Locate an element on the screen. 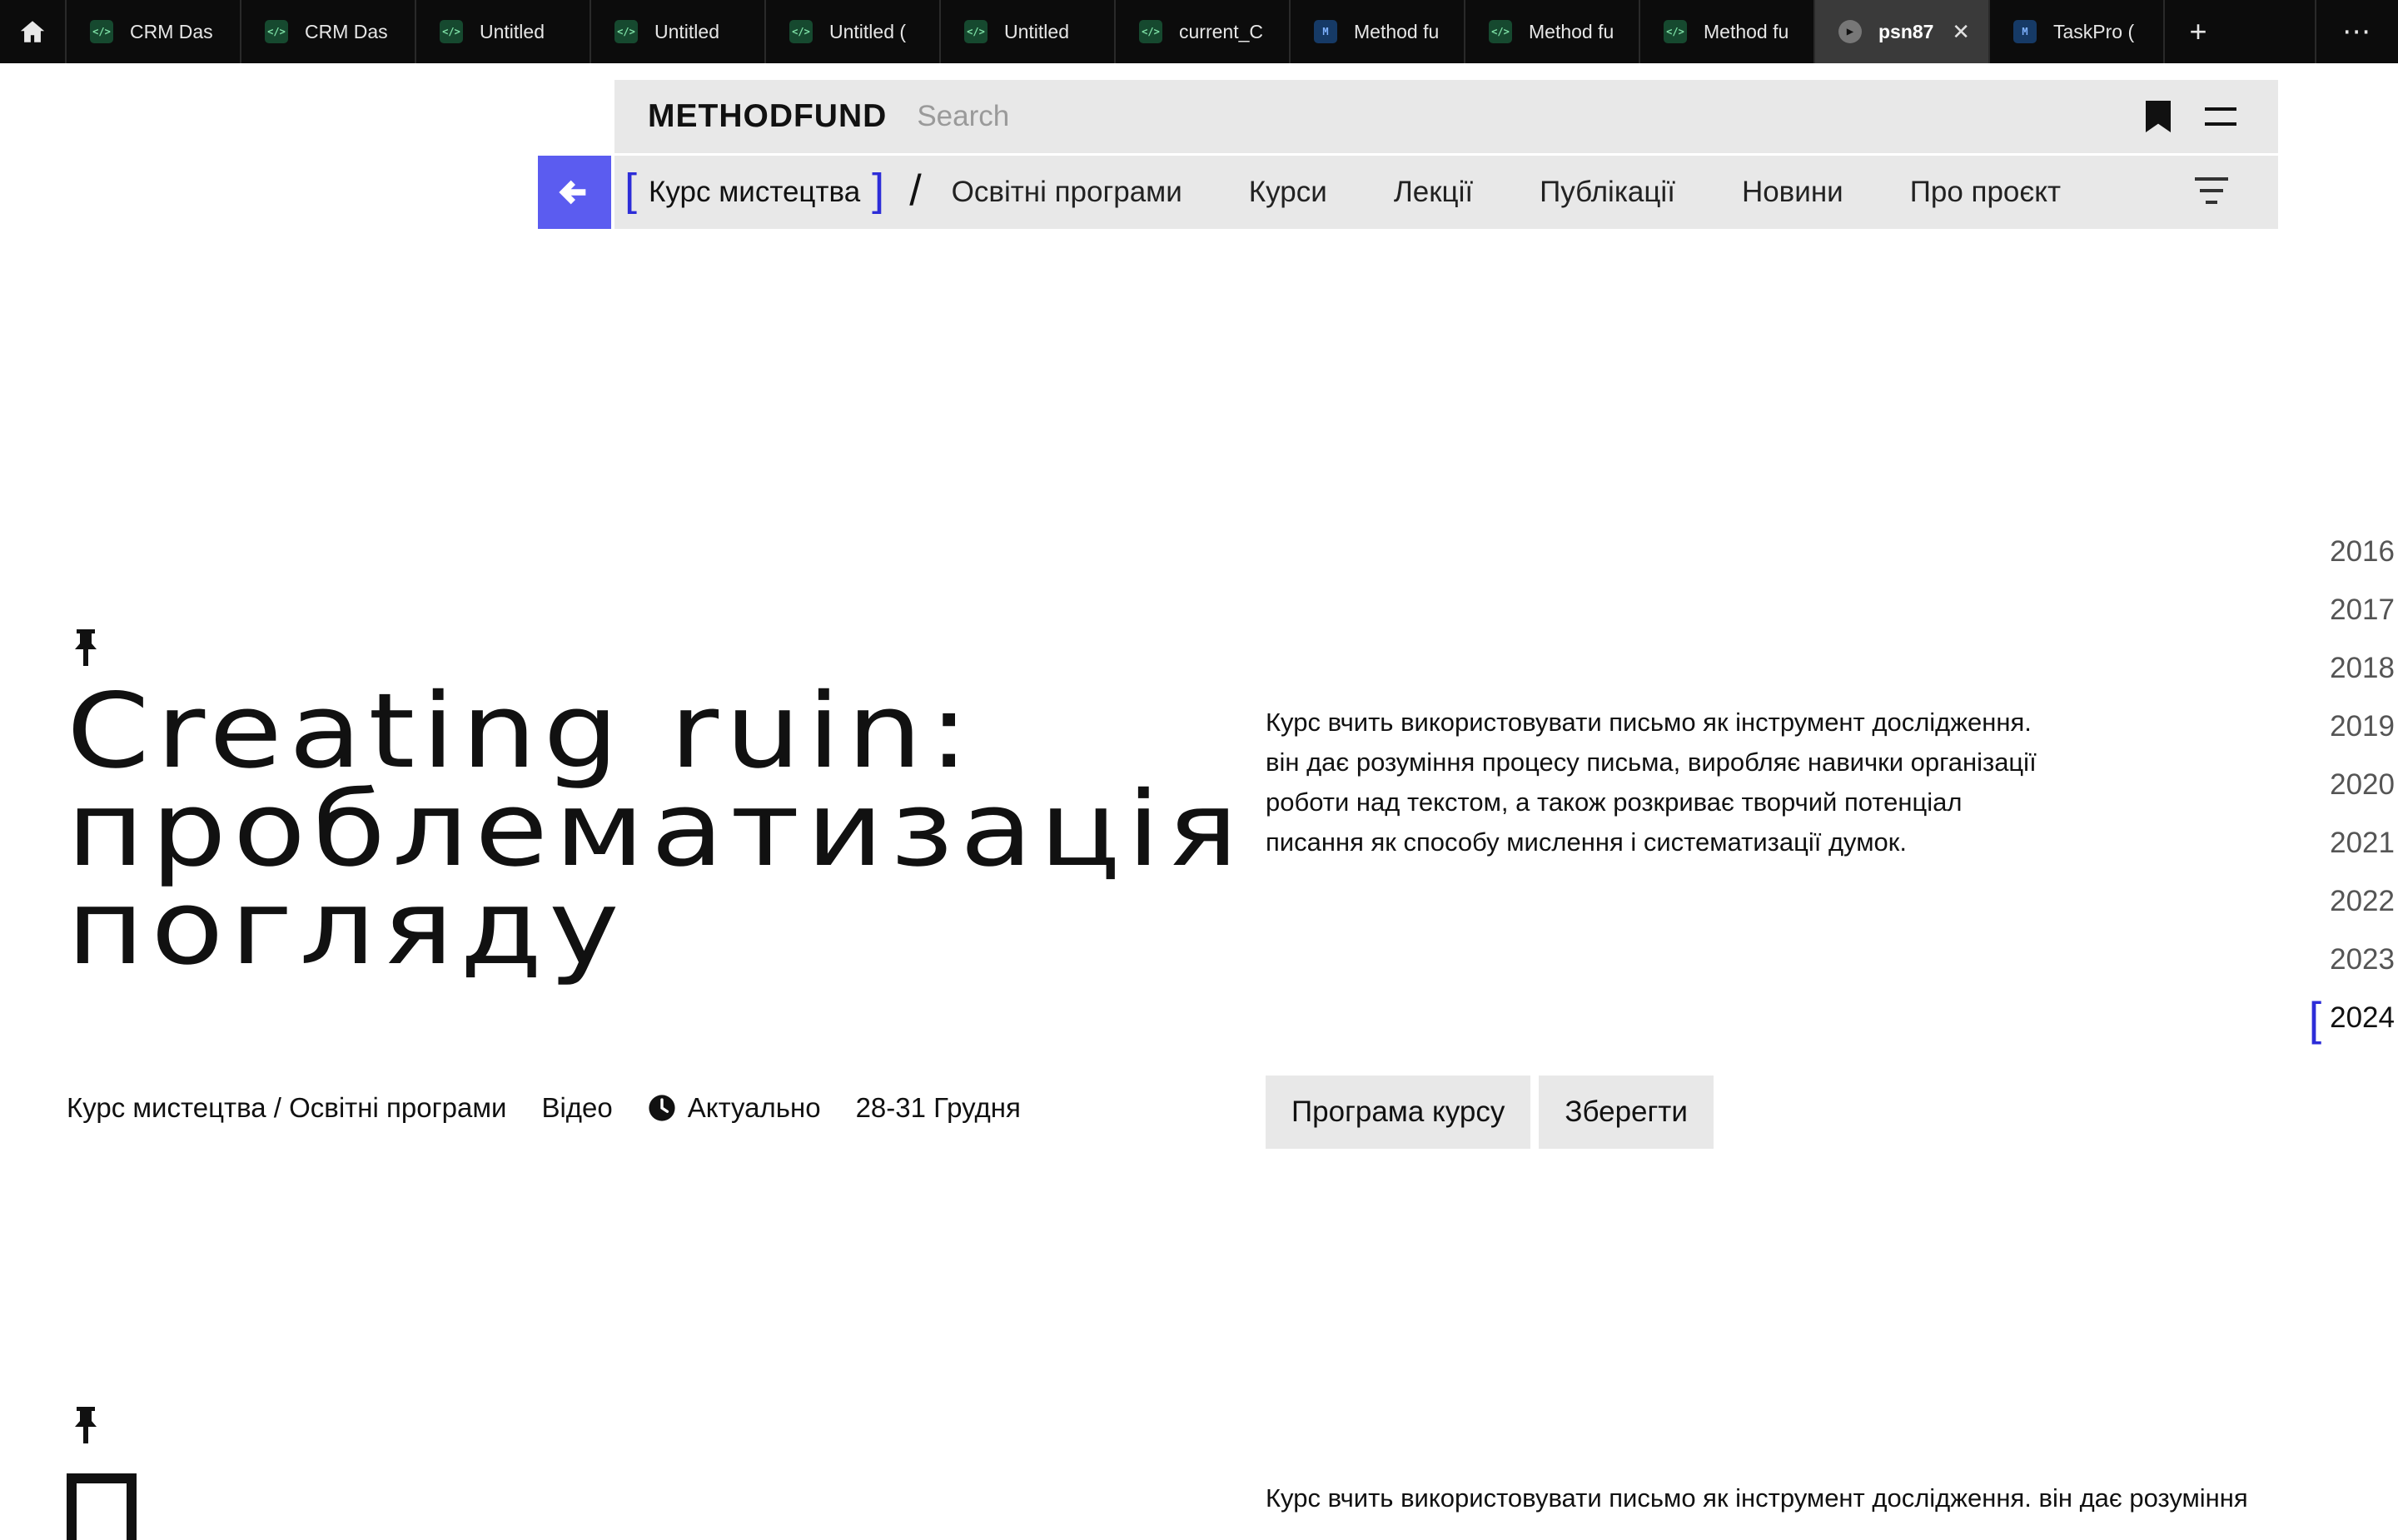 The image size is (2398, 1540). close-tab-icon: ✕ is located at coordinates (1961, 32).